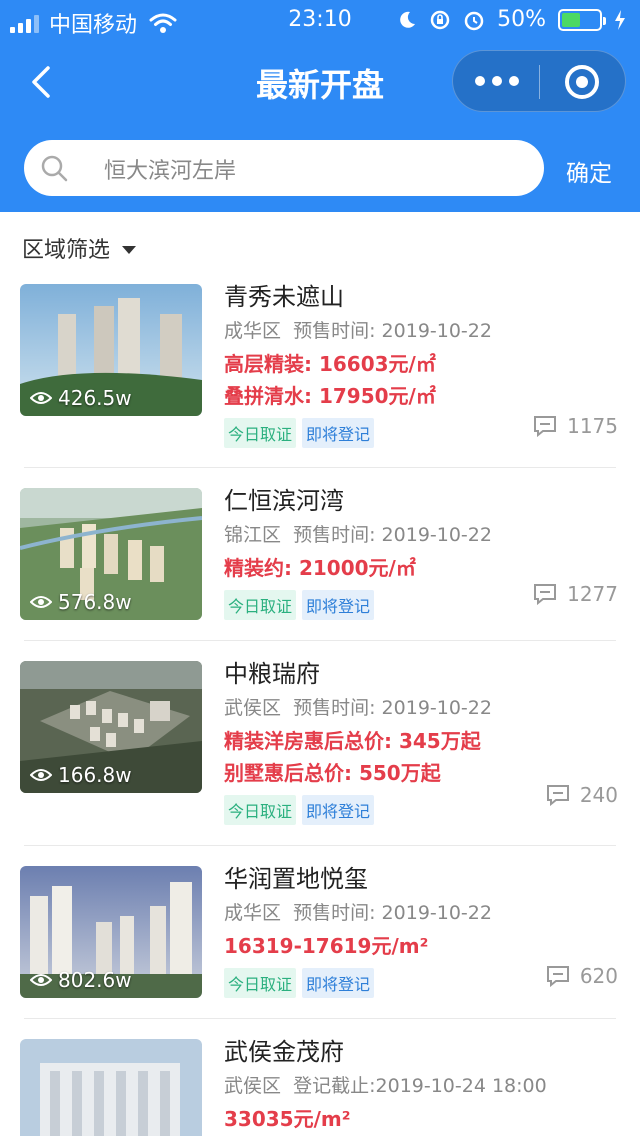 This screenshot has height=1136, width=640. I want to click on capsule-divider, so click(539, 82).